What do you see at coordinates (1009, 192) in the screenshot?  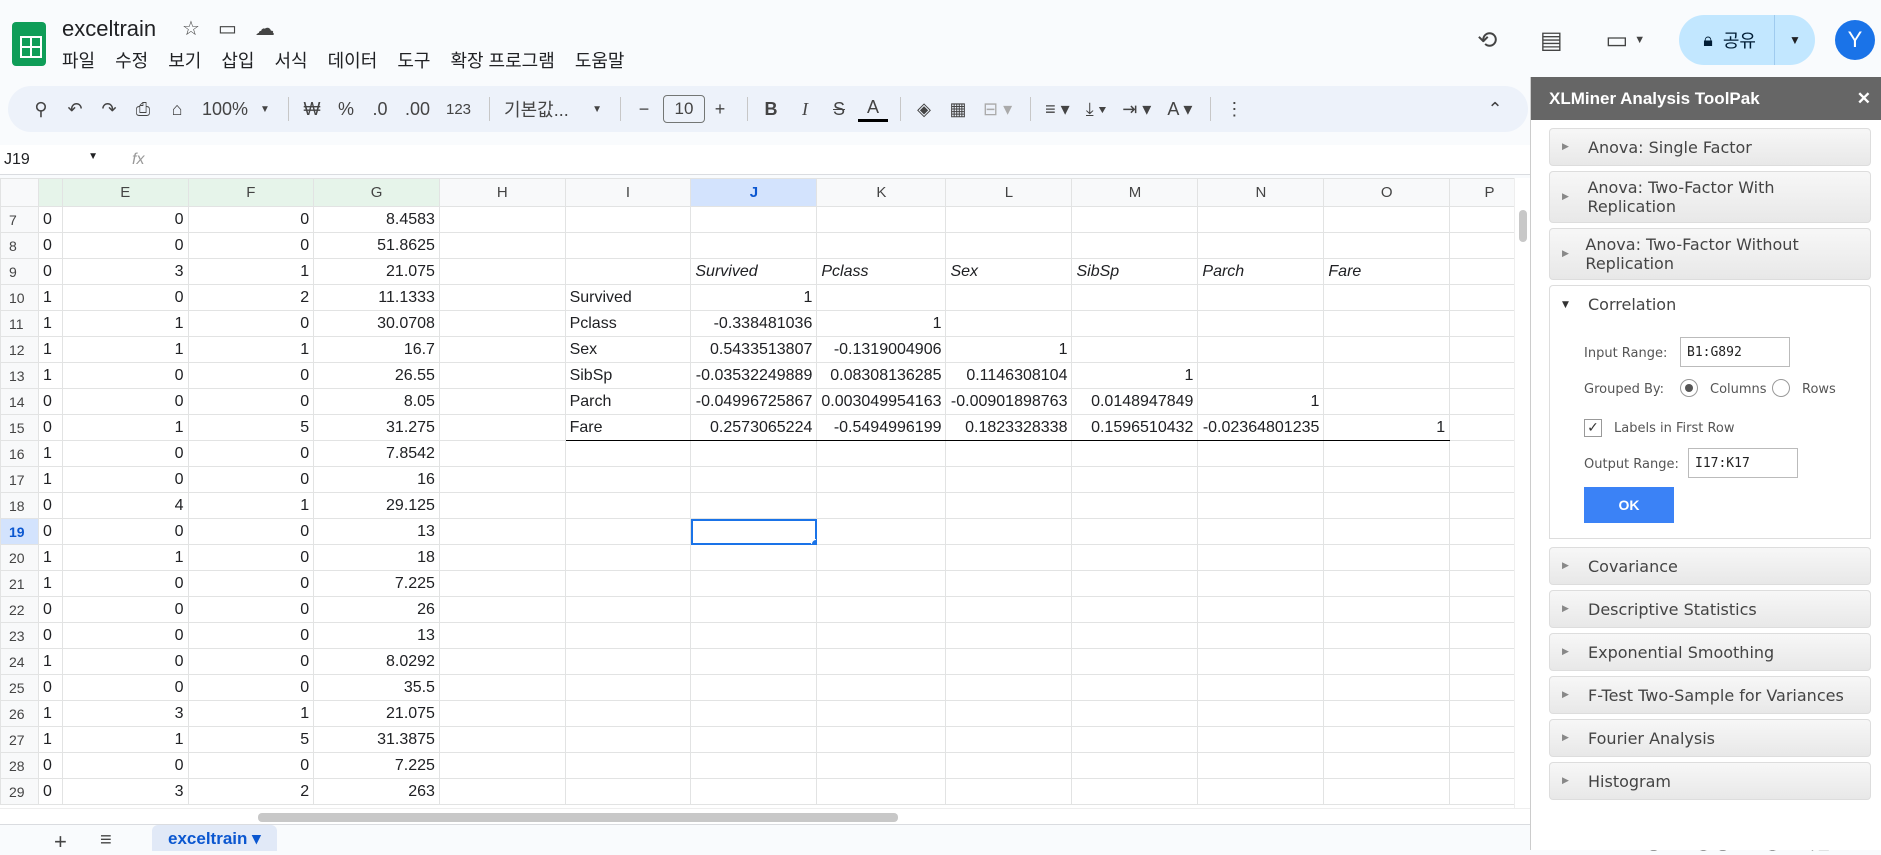 I see `column-header: L` at bounding box center [1009, 192].